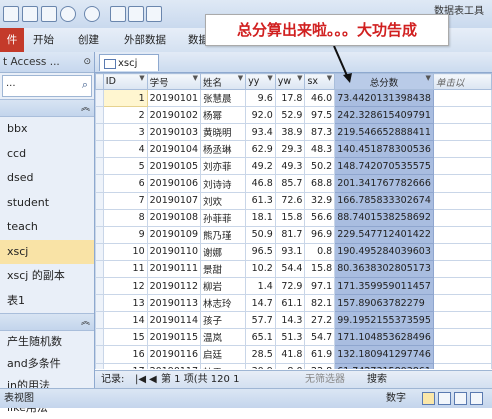  What do you see at coordinates (320, 303) in the screenshot?
I see `table-cell: 82.1` at bounding box center [320, 303].